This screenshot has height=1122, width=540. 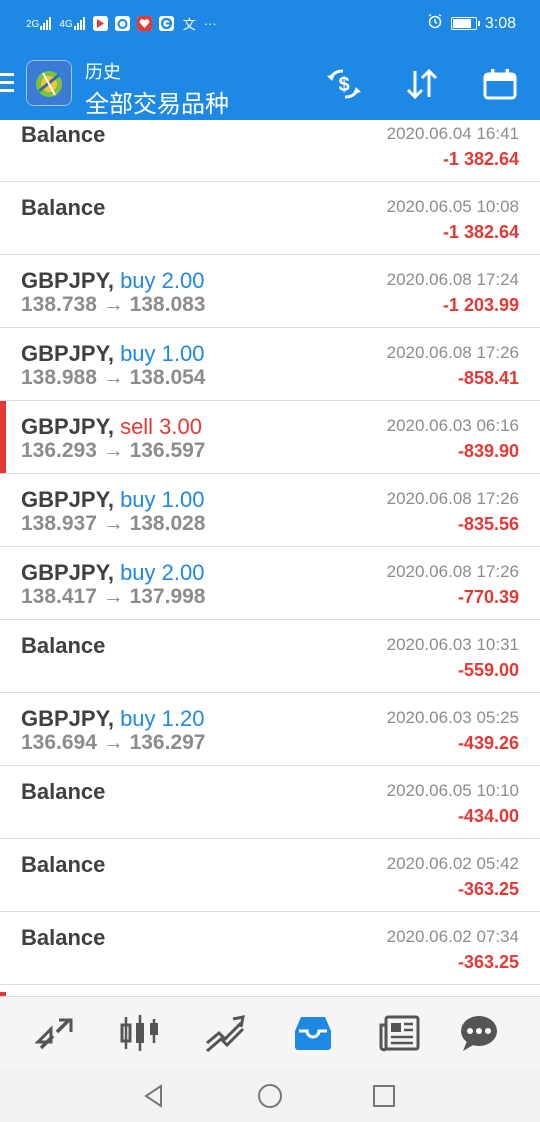 What do you see at coordinates (488, 743) in the screenshot?
I see `row-profit: -439.26` at bounding box center [488, 743].